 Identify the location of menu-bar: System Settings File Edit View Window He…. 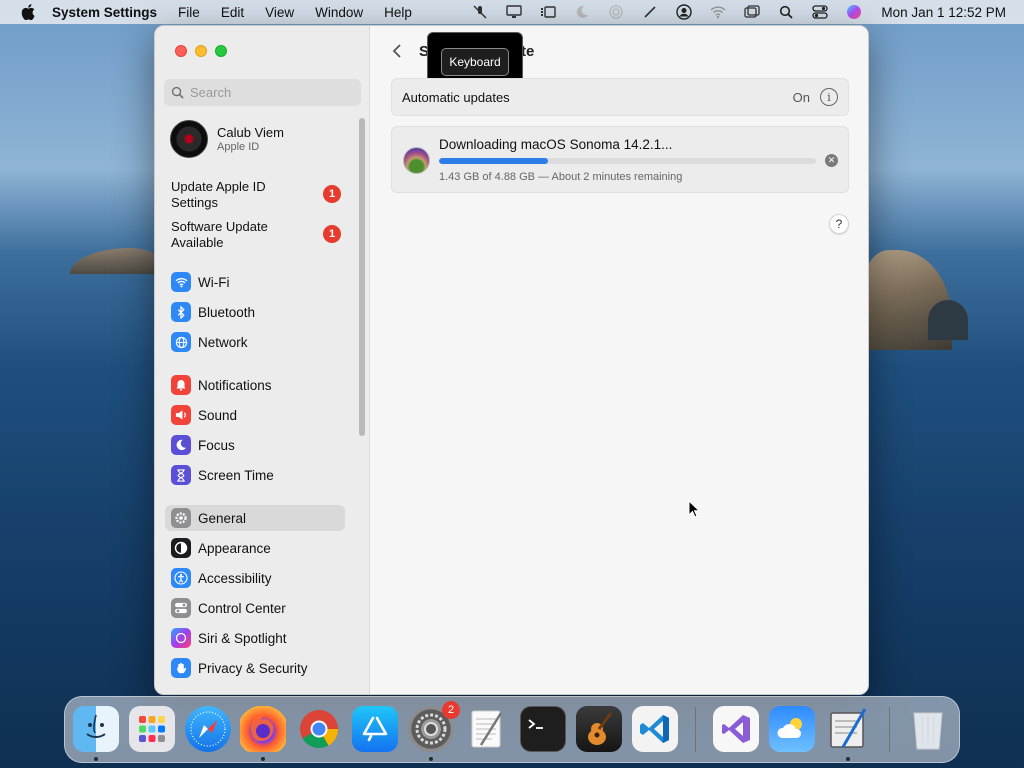
(512, 12).